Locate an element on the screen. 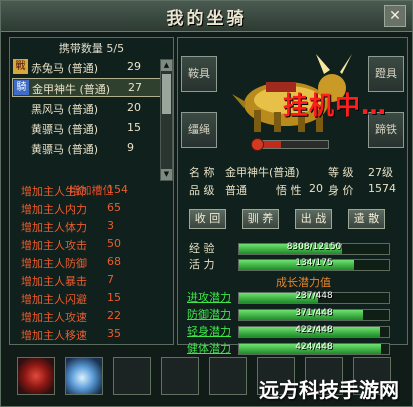 The image size is (413, 407). scroll-thumb is located at coordinates (166, 94).